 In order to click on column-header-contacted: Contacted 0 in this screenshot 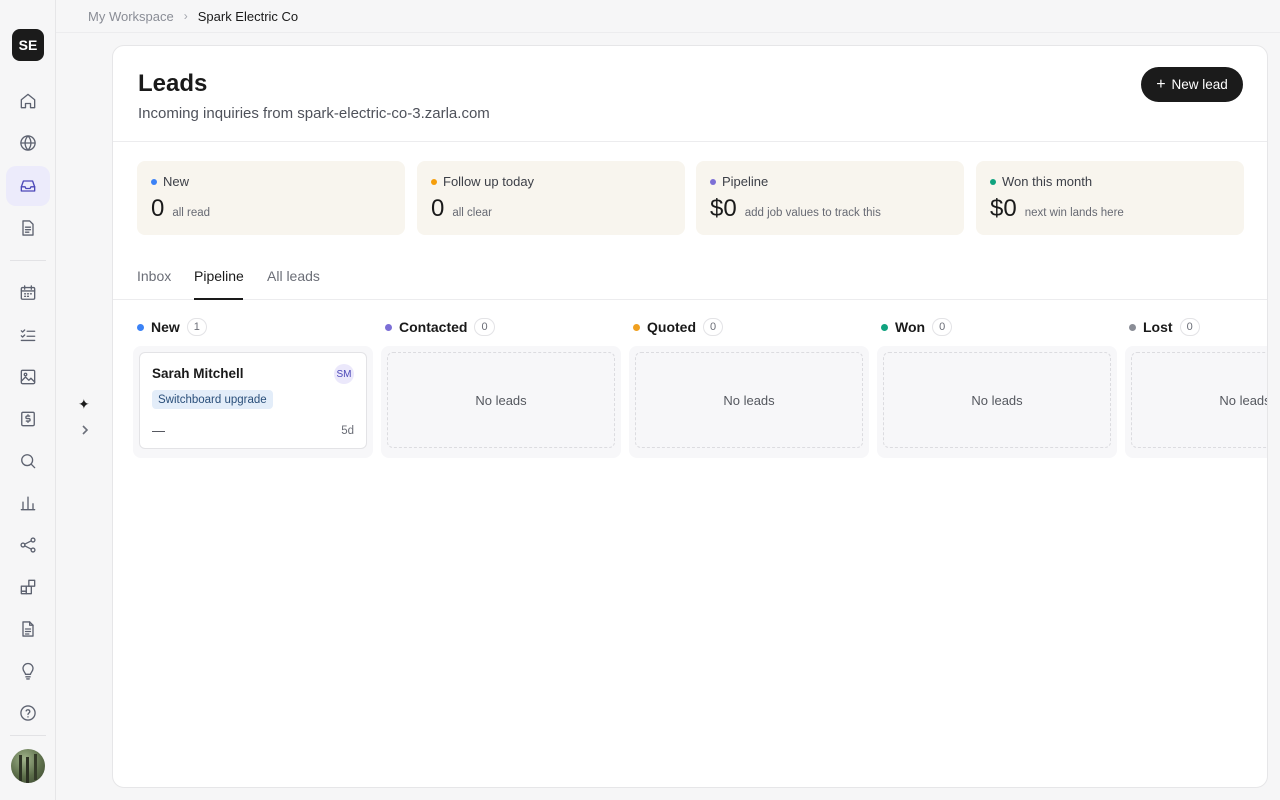, I will do `click(440, 327)`.